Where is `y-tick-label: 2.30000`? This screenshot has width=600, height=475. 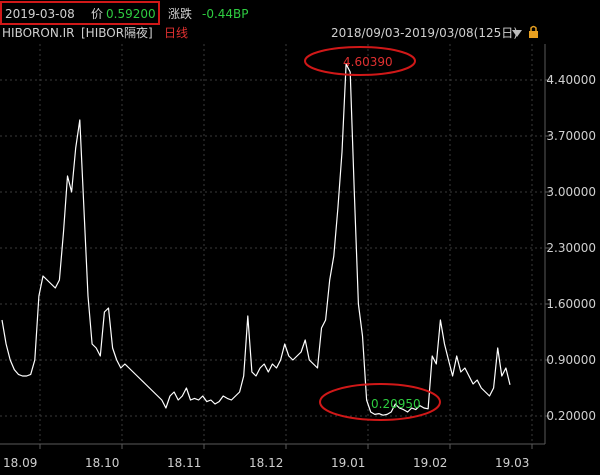
y-tick-label: 2.30000 is located at coordinates (571, 248).